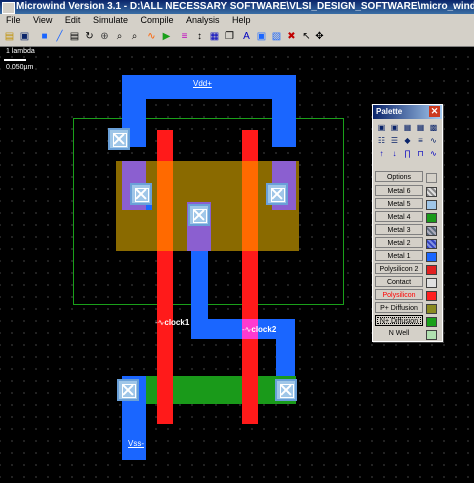  What do you see at coordinates (406, 177) in the screenshot?
I see `layer-options: Options` at bounding box center [406, 177].